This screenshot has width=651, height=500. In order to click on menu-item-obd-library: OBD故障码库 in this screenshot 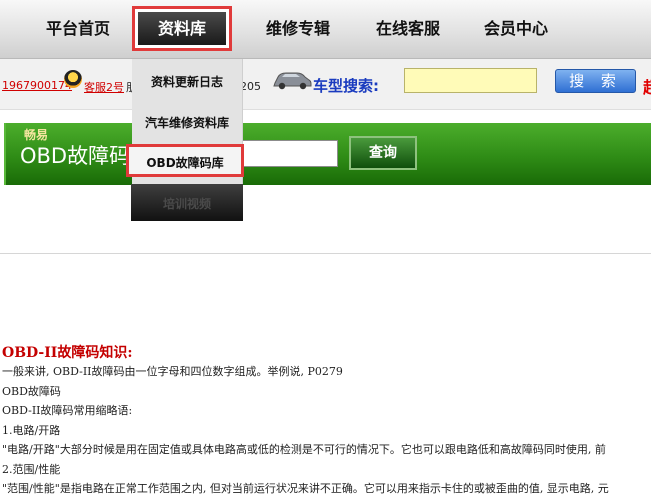, I will do `click(185, 160)`.